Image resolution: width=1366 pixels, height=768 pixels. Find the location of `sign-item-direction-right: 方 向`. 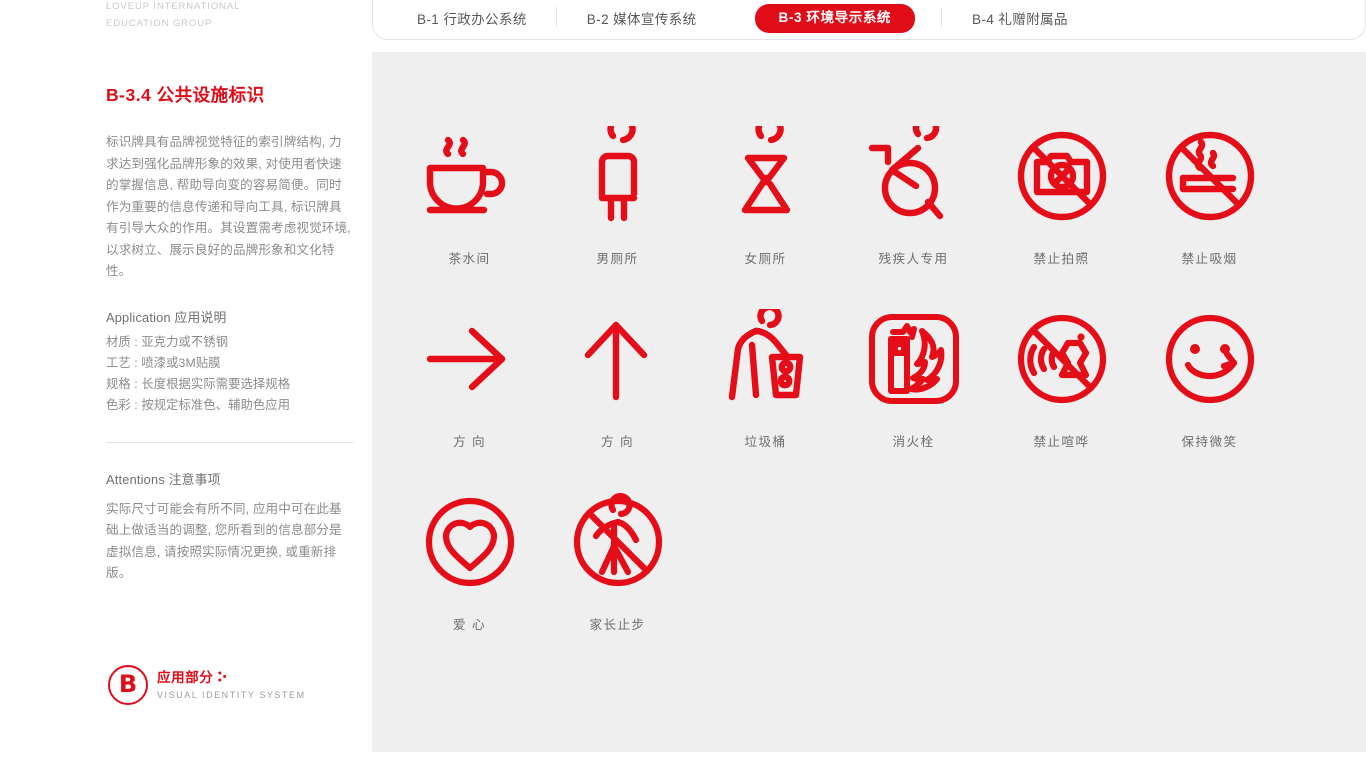

sign-item-direction-right: 方 向 is located at coordinates (469, 376).